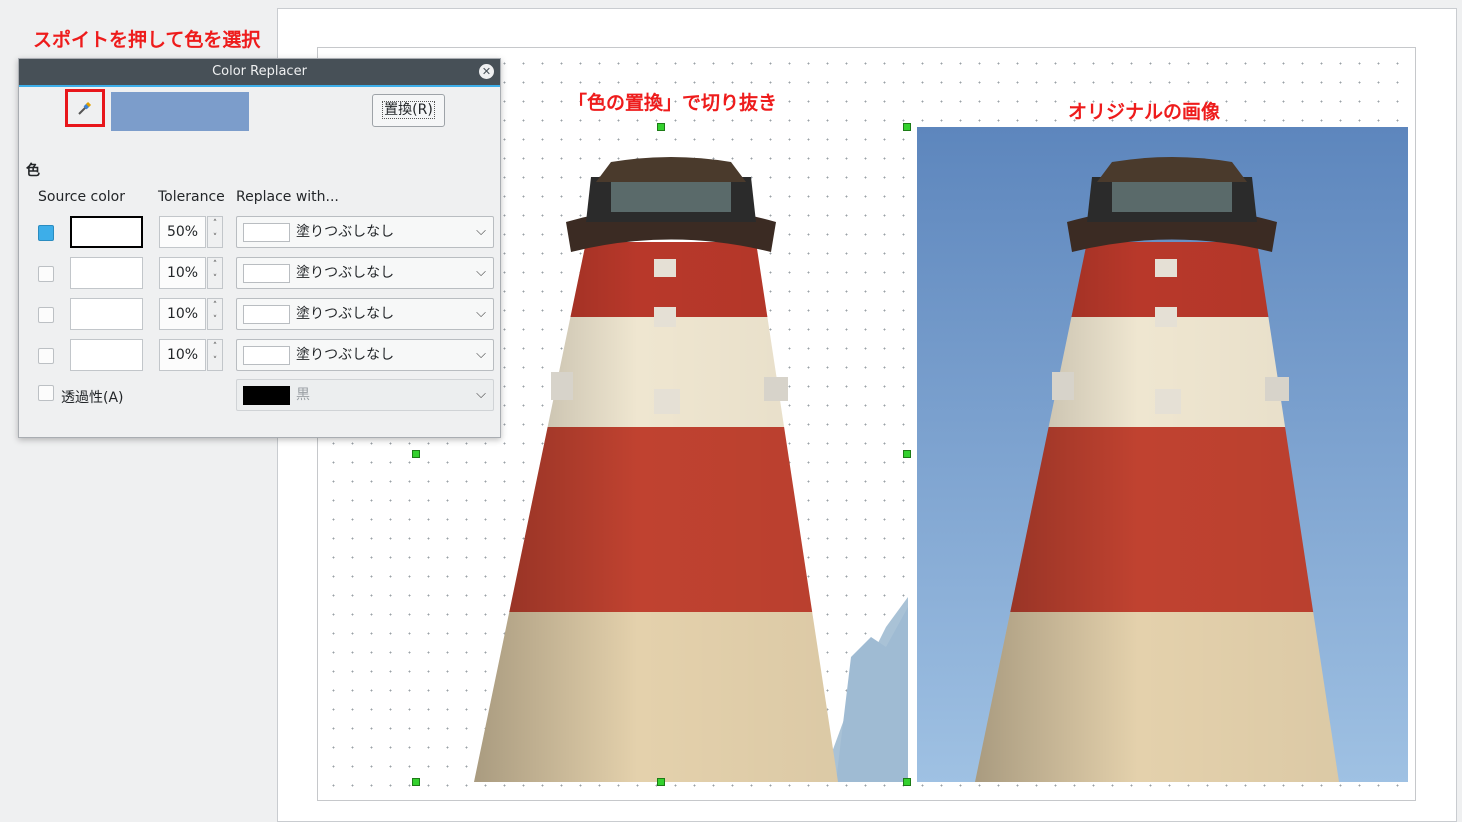  Describe the element at coordinates (180, 111) in the screenshot. I see `pipette-color-preview` at that location.